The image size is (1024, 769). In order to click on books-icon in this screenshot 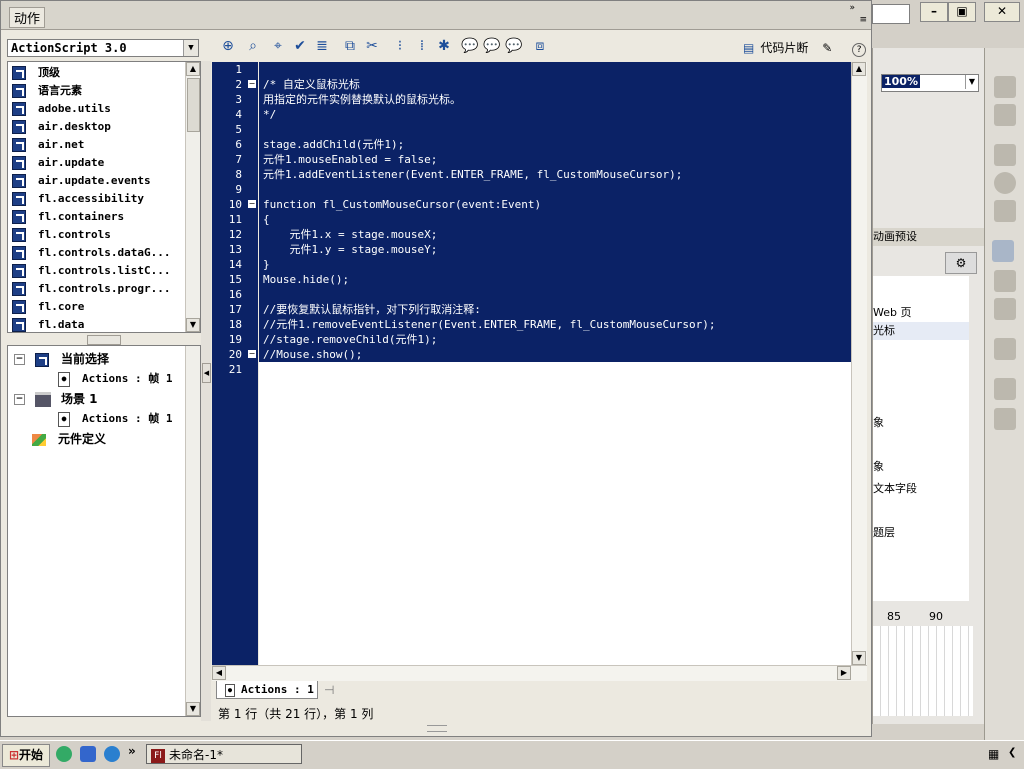, I will do `click(1005, 419)`.